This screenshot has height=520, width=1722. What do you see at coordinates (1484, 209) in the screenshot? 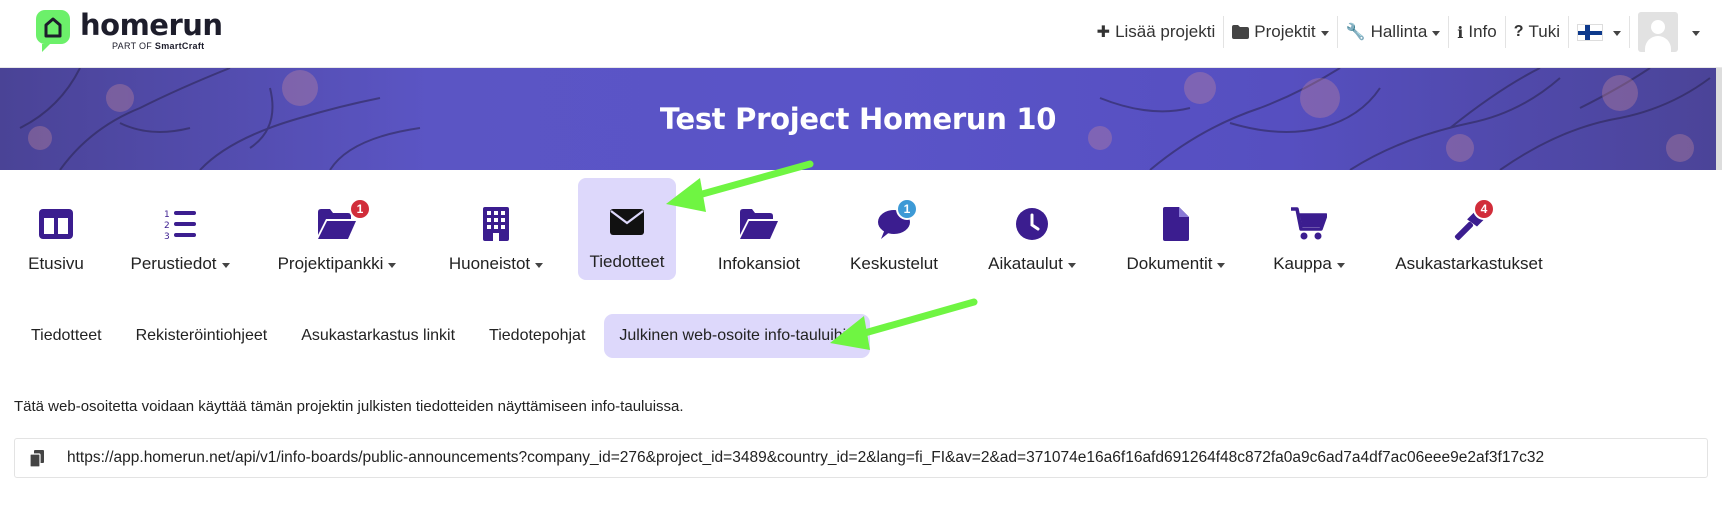
I see `notification-badge: 4` at bounding box center [1484, 209].